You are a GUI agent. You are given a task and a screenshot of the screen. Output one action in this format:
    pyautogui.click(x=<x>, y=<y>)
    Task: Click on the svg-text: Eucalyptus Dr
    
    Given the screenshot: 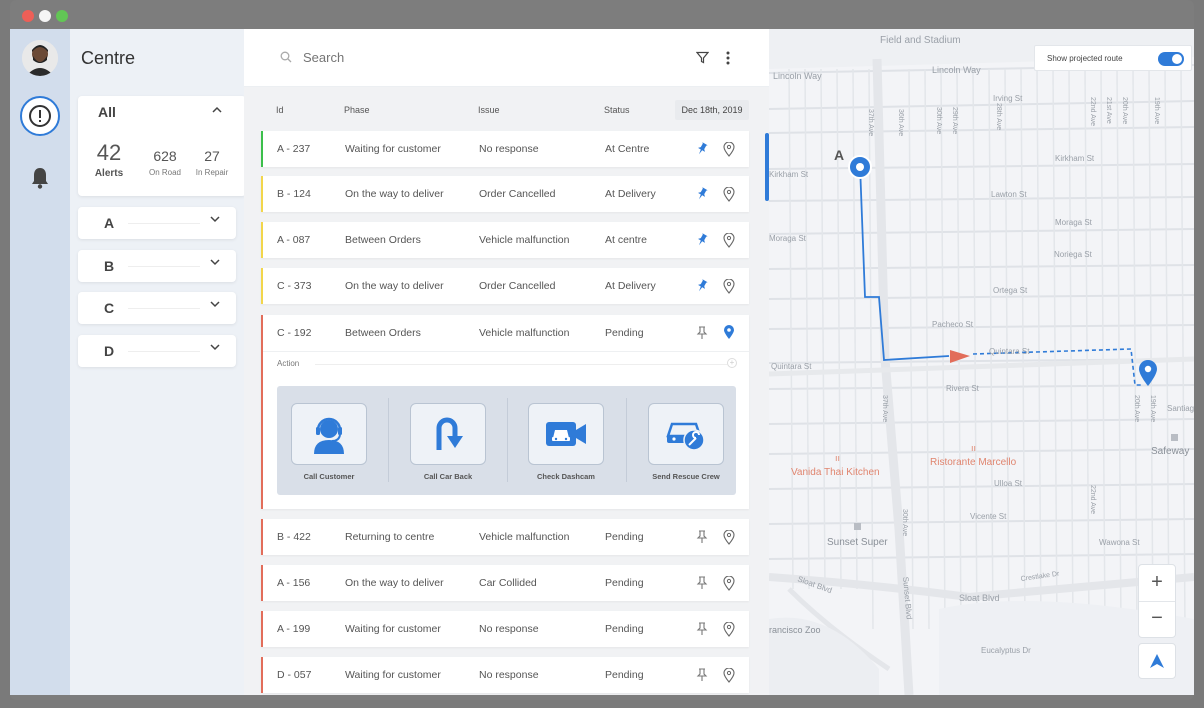 What is the action you would take?
    pyautogui.click(x=1006, y=650)
    